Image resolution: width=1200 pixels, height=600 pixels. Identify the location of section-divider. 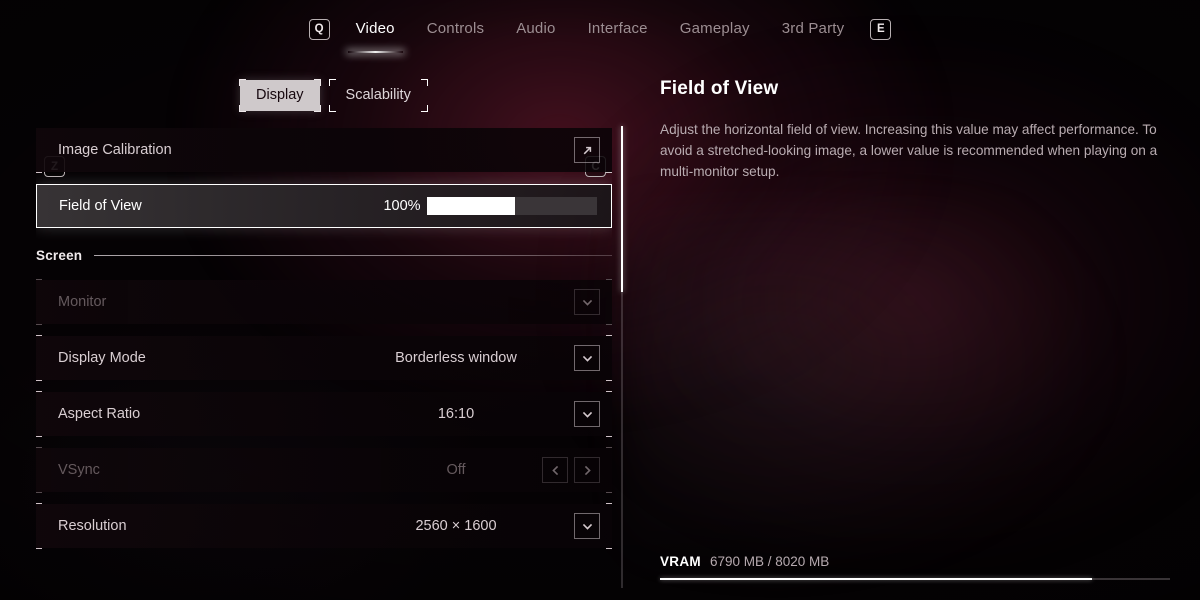
(353, 255).